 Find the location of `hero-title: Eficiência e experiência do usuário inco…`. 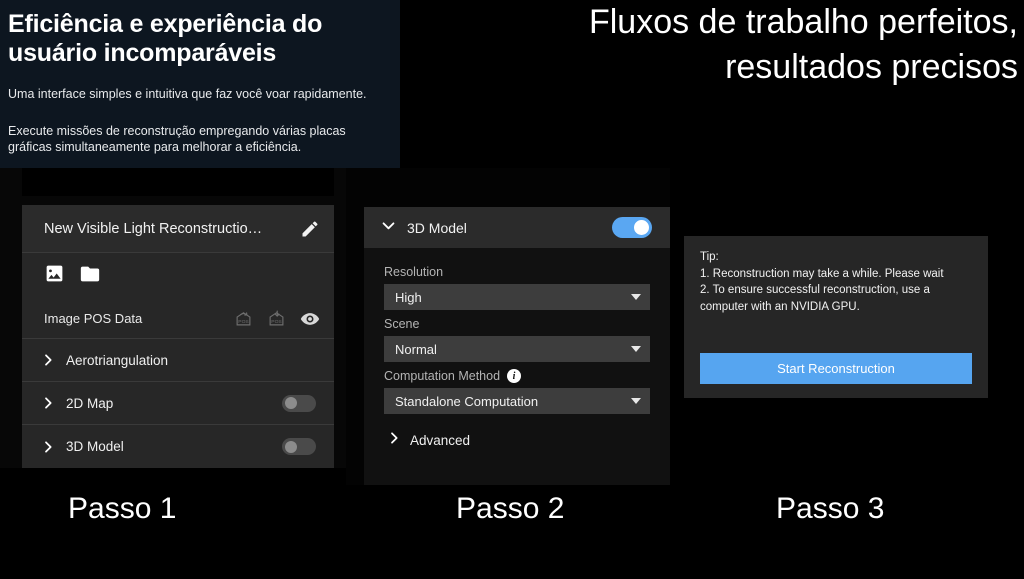

hero-title: Eficiência e experiência do usuário inco… is located at coordinates (165, 39).